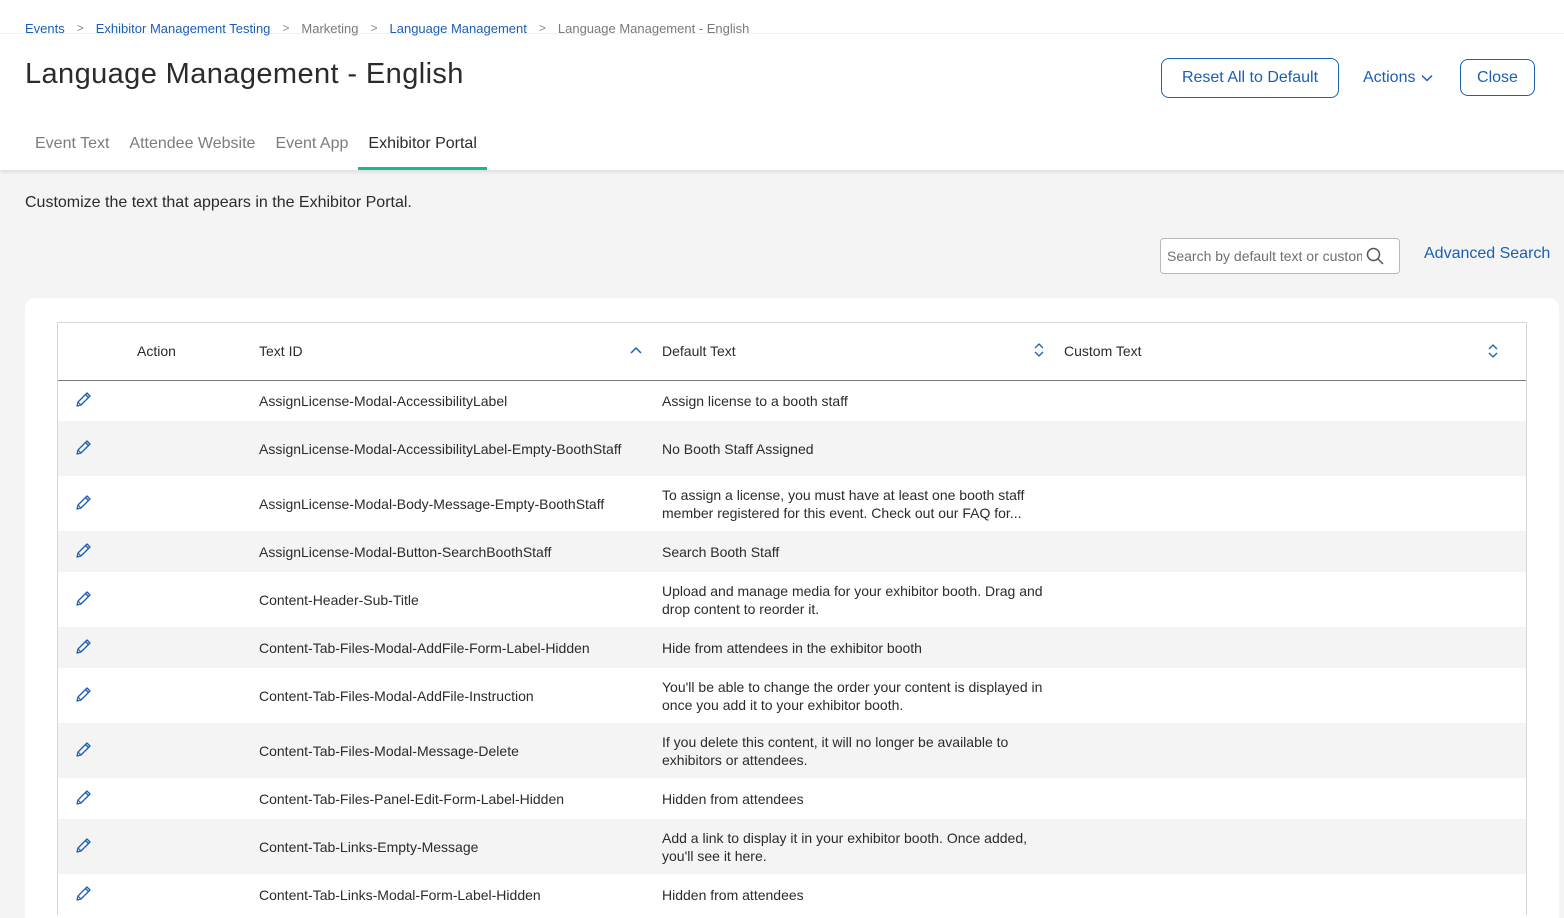  What do you see at coordinates (1375, 256) in the screenshot?
I see `search-icon` at bounding box center [1375, 256].